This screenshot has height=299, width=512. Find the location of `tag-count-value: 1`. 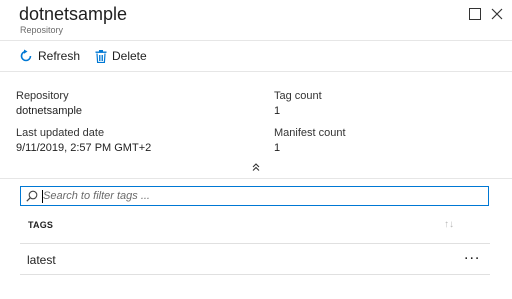

tag-count-value: 1 is located at coordinates (277, 111).